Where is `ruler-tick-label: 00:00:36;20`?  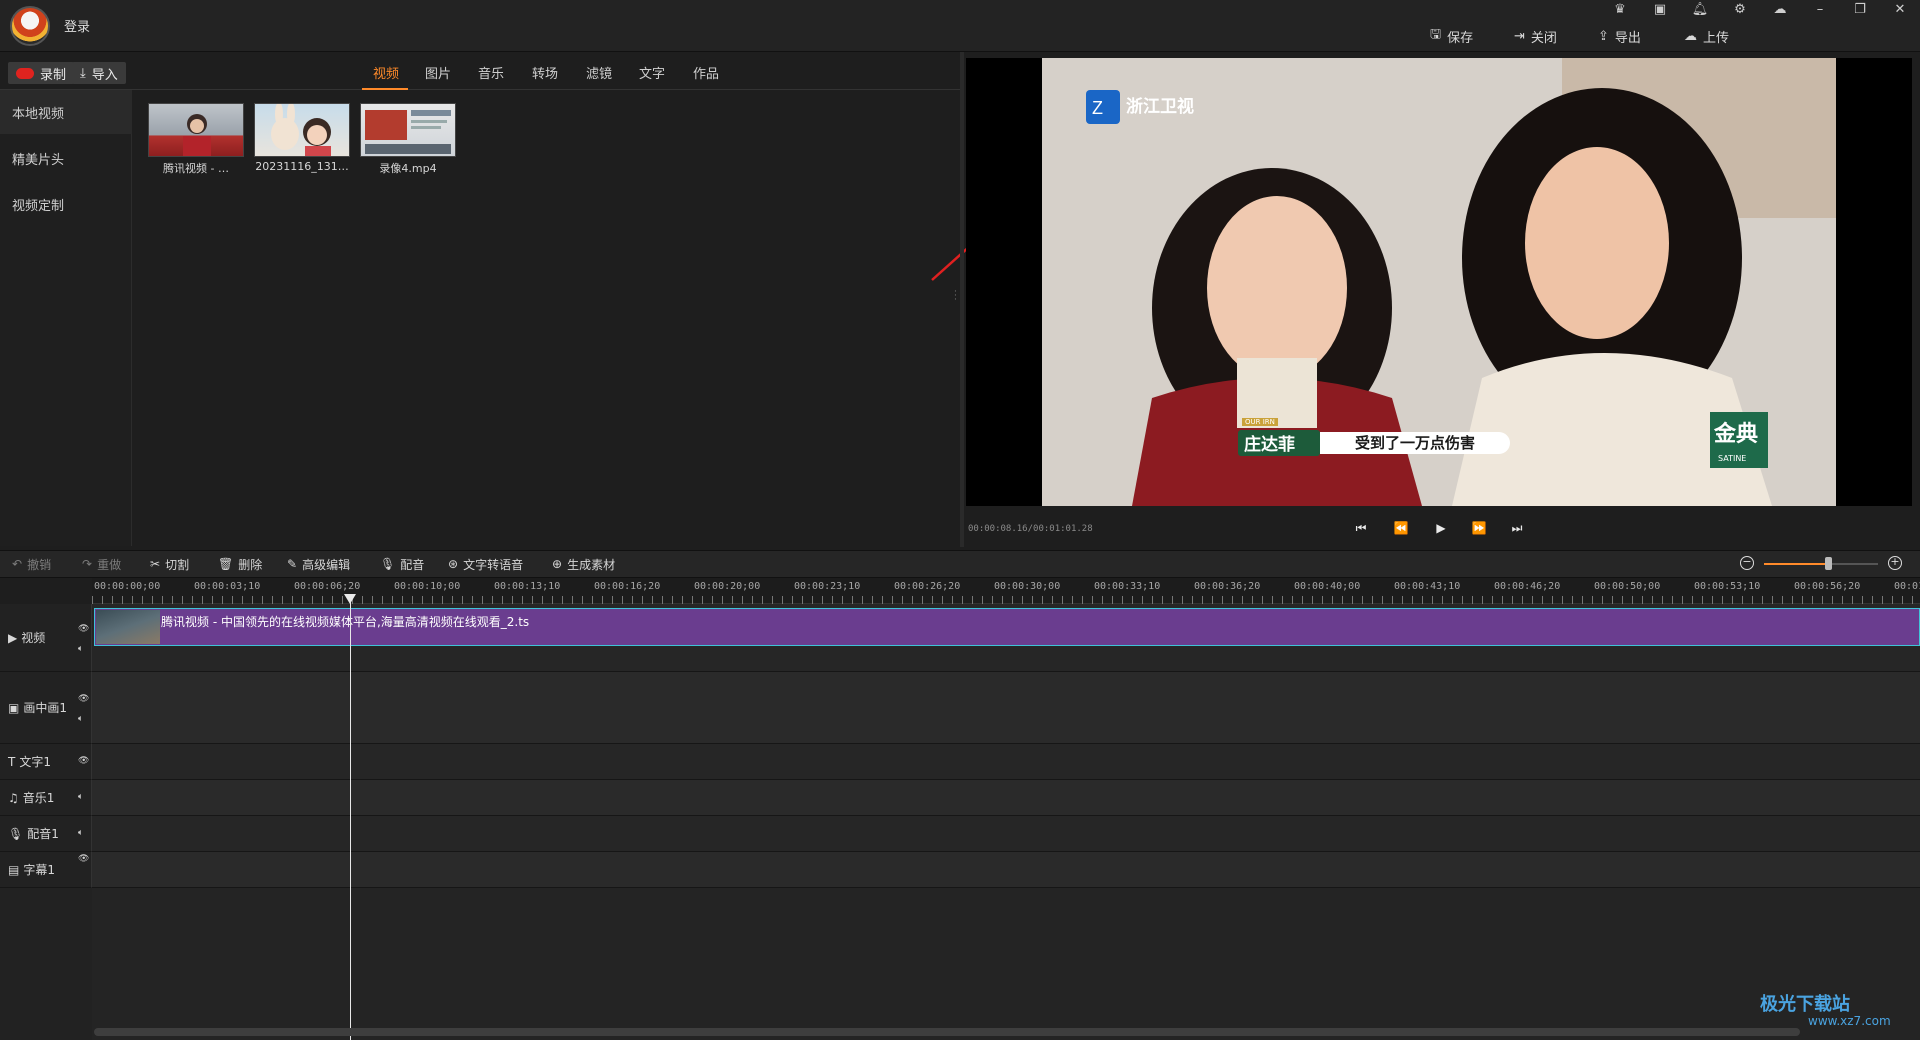 ruler-tick-label: 00:00:36;20 is located at coordinates (1227, 586).